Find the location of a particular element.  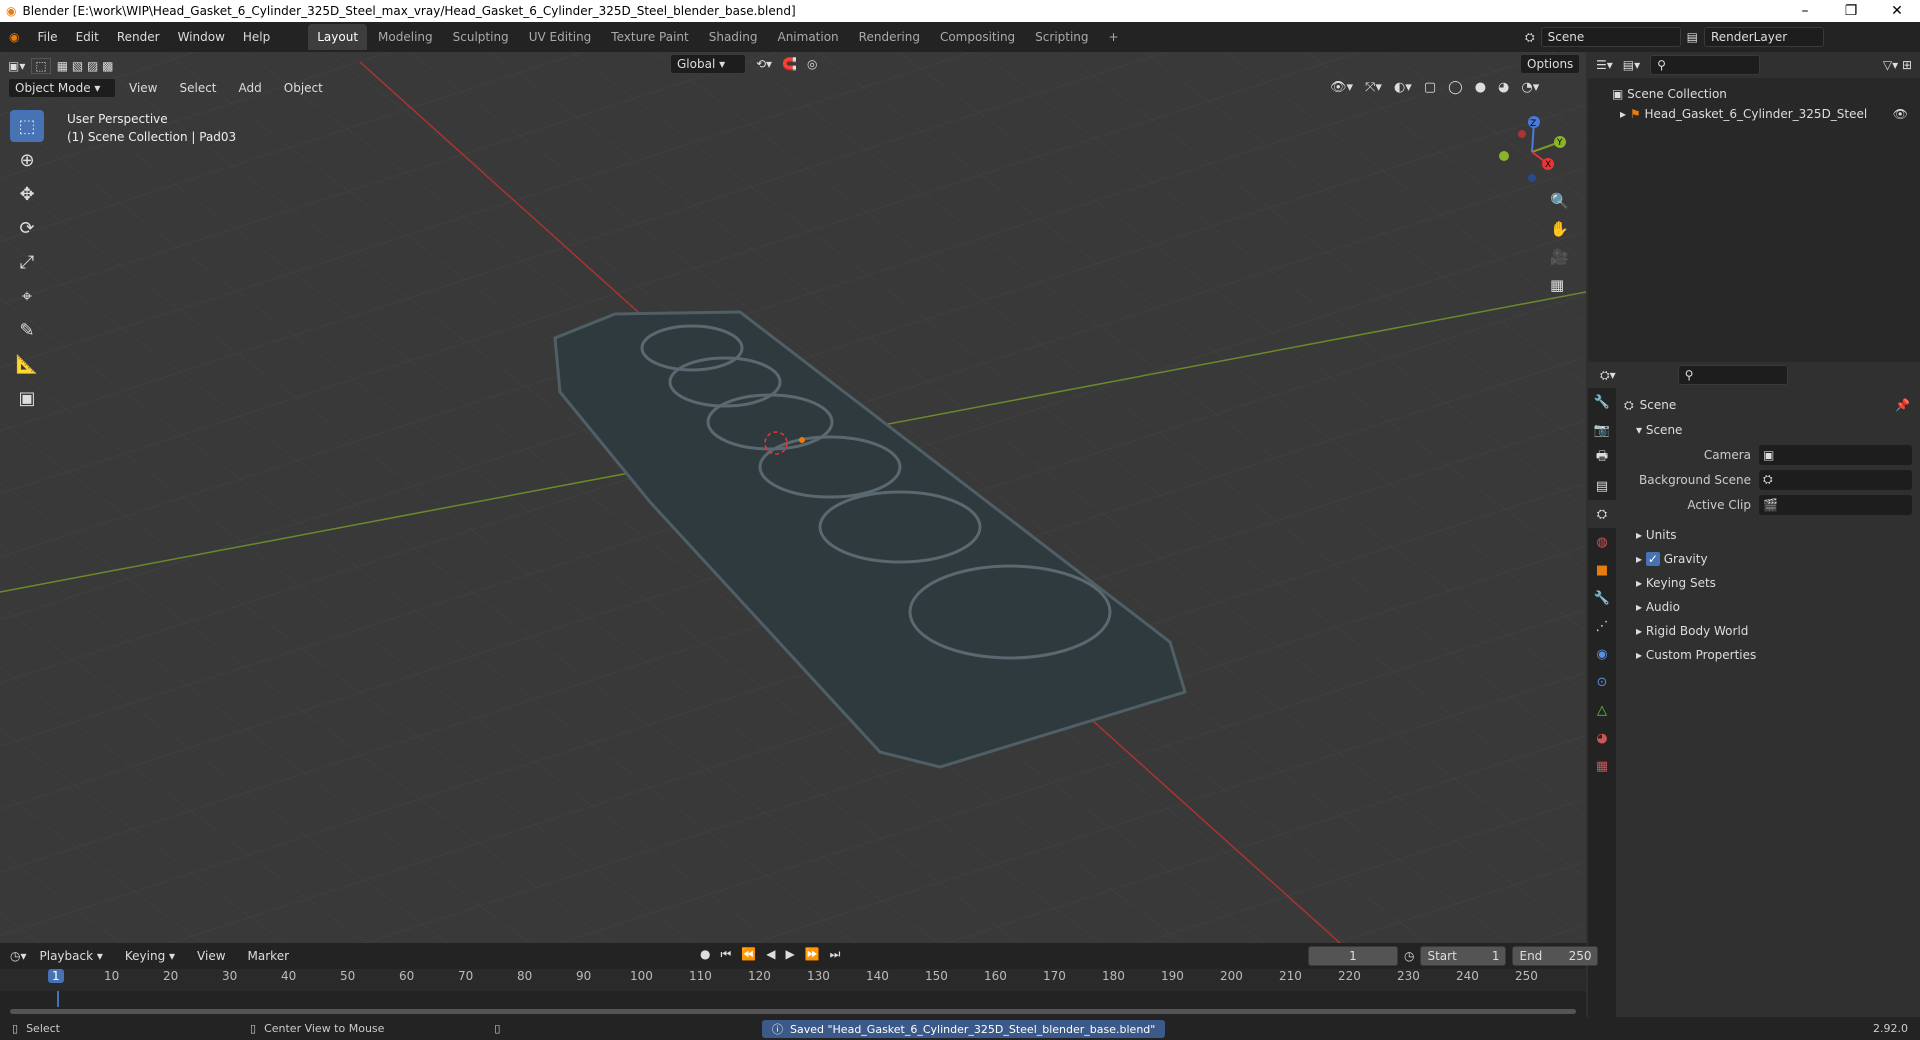

timeline-menu-view: View is located at coordinates (211, 956).